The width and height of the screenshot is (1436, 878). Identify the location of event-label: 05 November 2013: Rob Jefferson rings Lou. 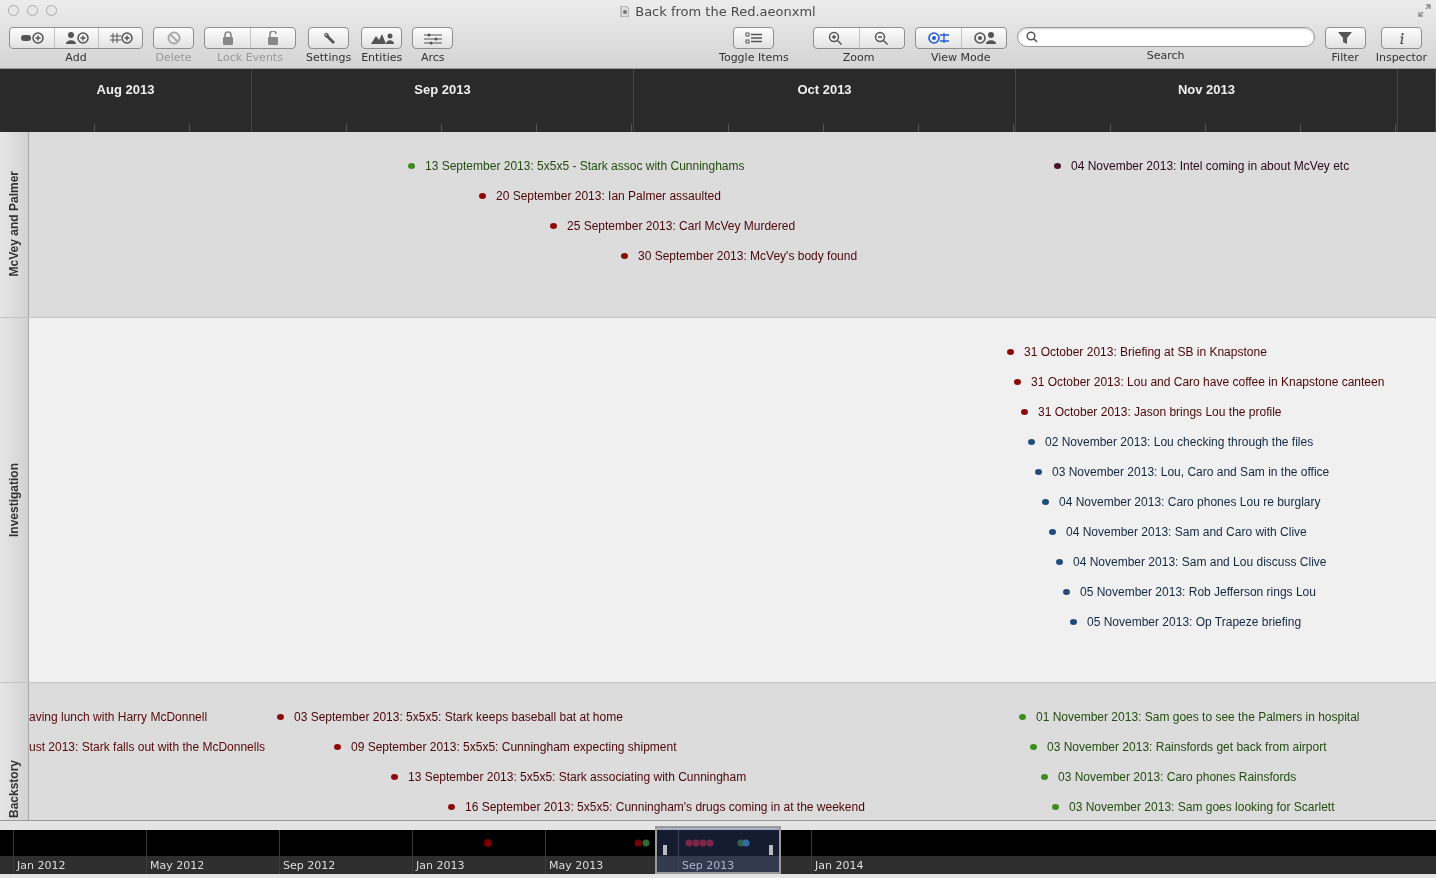
(1198, 591).